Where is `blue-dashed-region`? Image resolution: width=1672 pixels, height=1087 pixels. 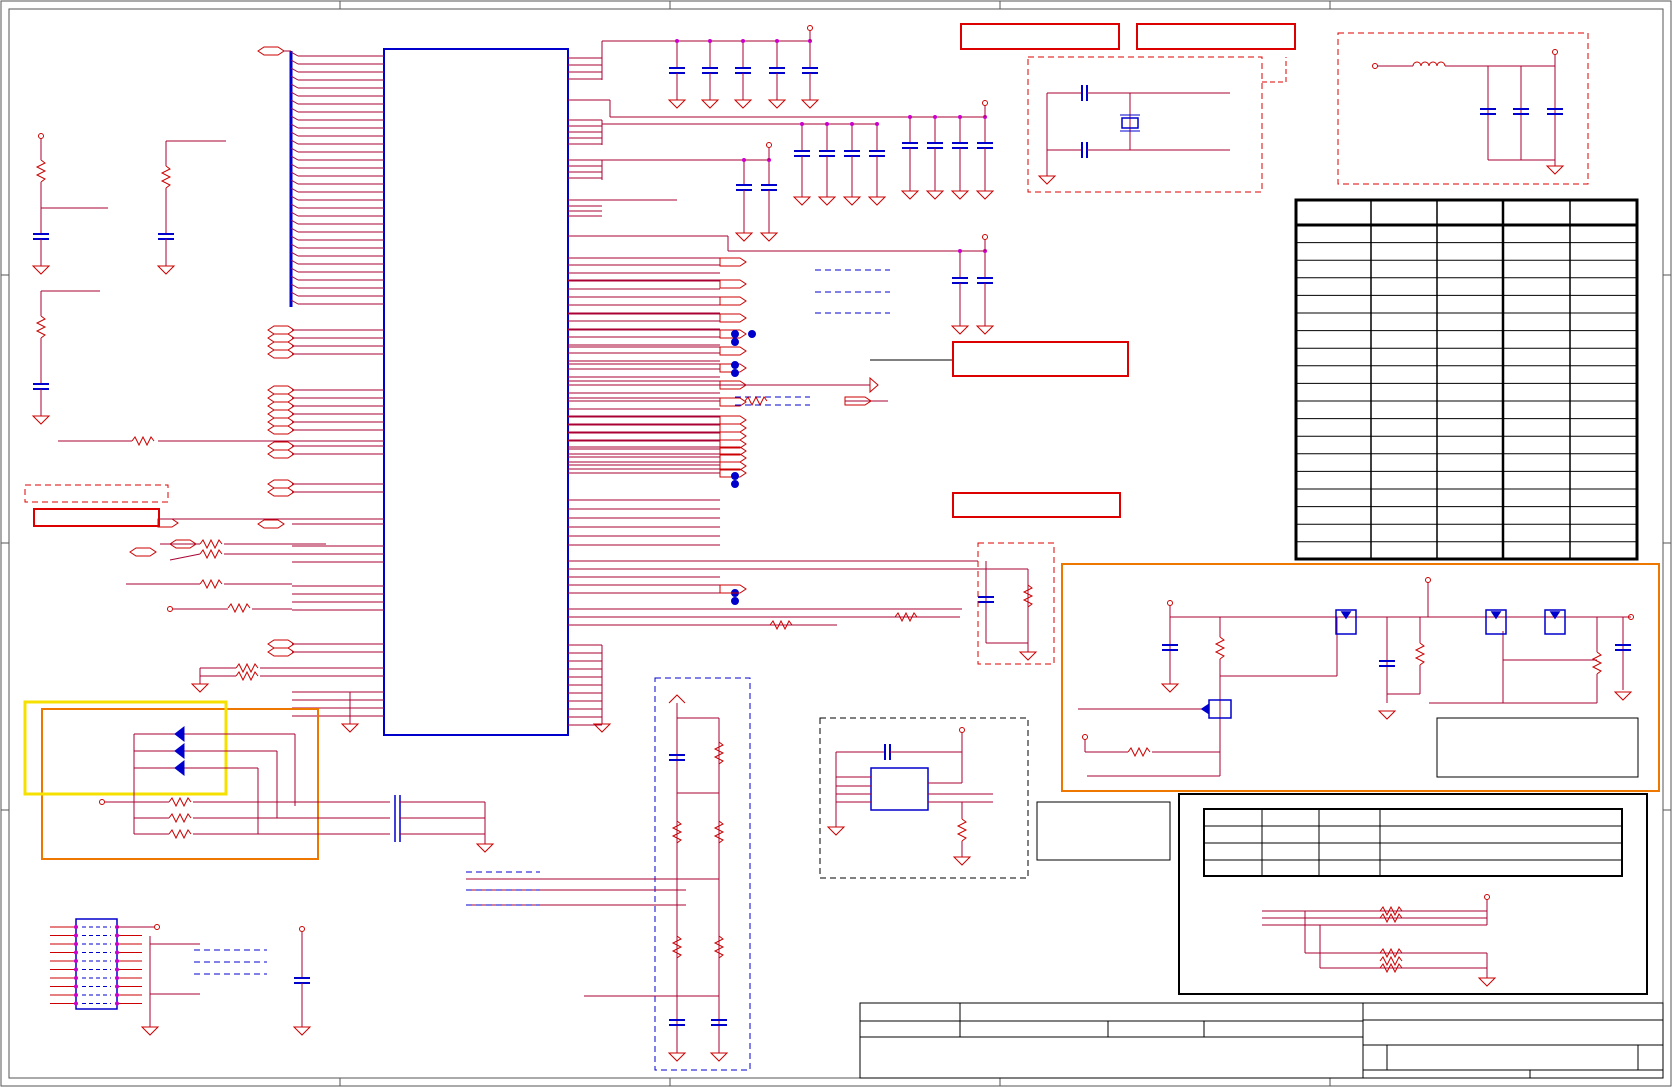 blue-dashed-region is located at coordinates (702, 874).